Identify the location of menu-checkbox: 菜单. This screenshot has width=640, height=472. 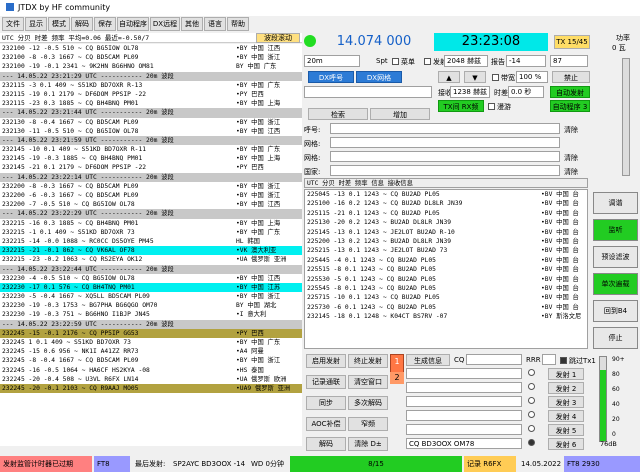
(403, 62).